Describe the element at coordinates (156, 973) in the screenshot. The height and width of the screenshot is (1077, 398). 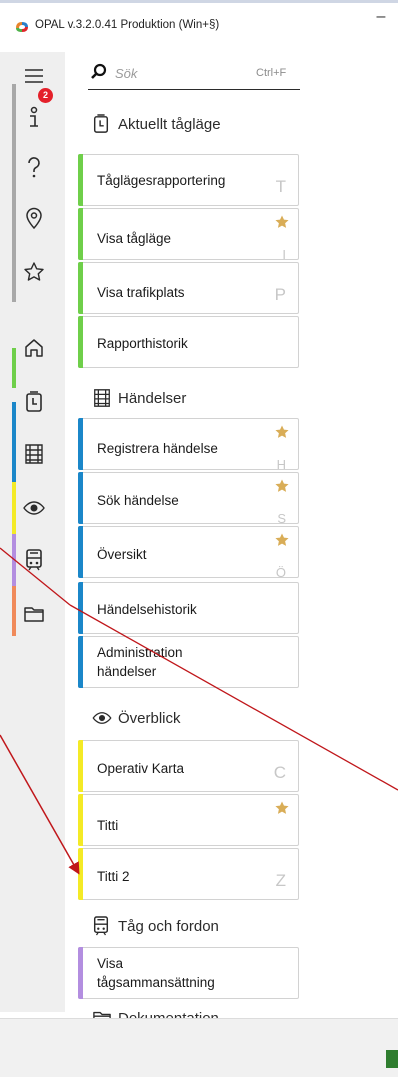
I see `tile-label: Visa tågsammansättning` at that location.